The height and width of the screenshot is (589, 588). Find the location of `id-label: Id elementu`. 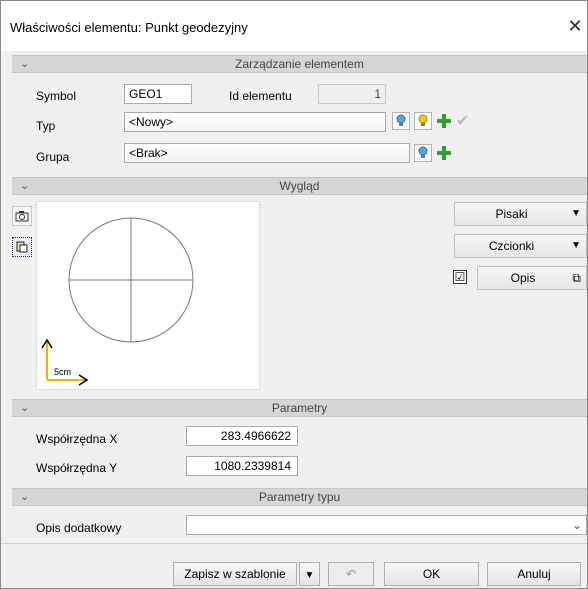

id-label: Id elementu is located at coordinates (260, 96).